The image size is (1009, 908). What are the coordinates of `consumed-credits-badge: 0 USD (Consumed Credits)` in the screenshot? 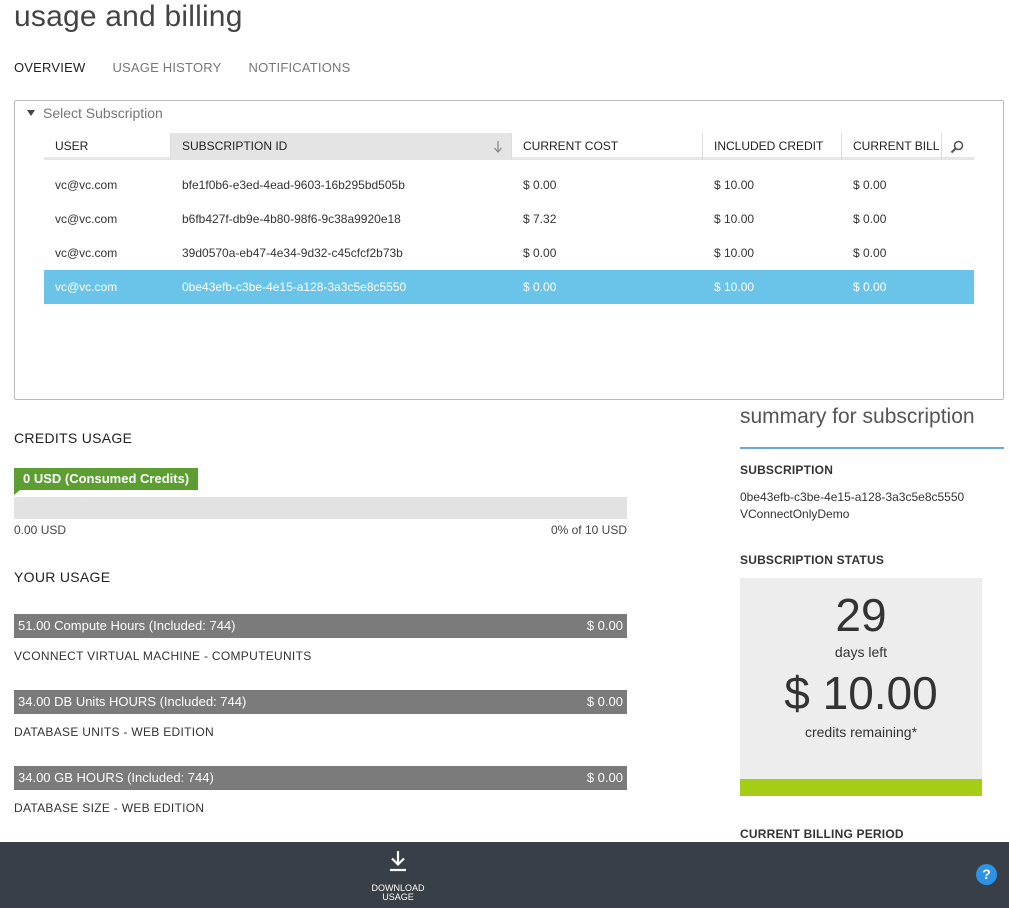 It's located at (106, 481).